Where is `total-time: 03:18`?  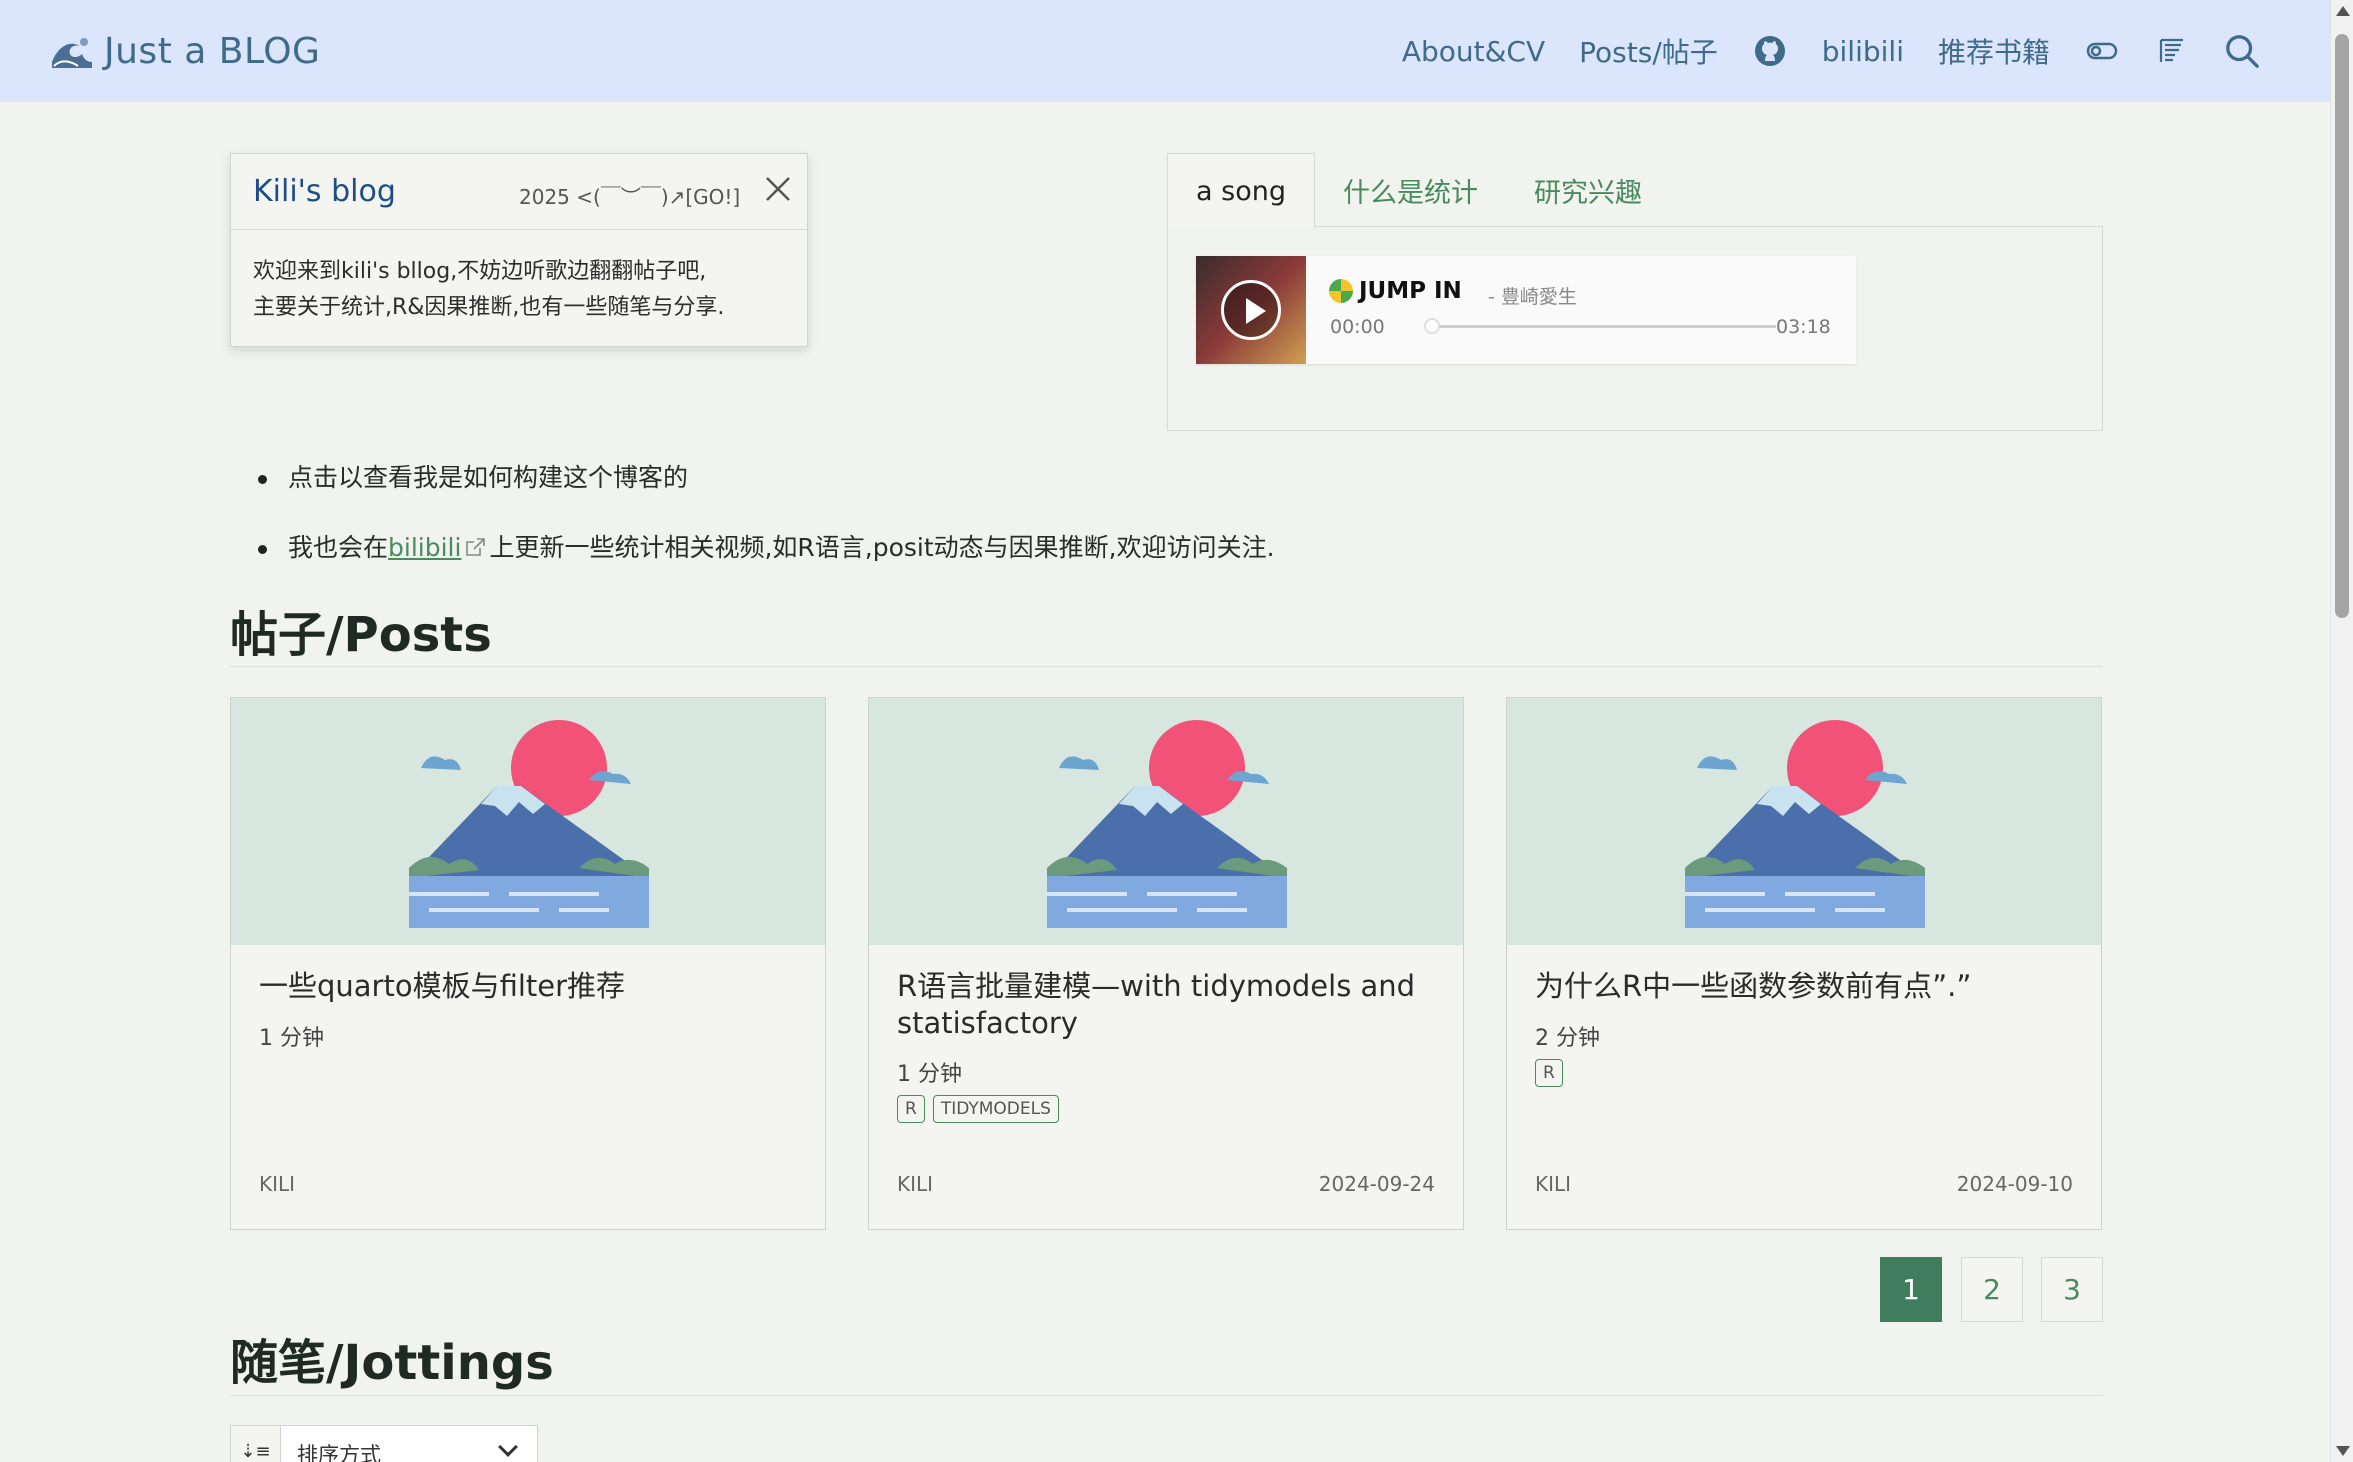 total-time: 03:18 is located at coordinates (1803, 327).